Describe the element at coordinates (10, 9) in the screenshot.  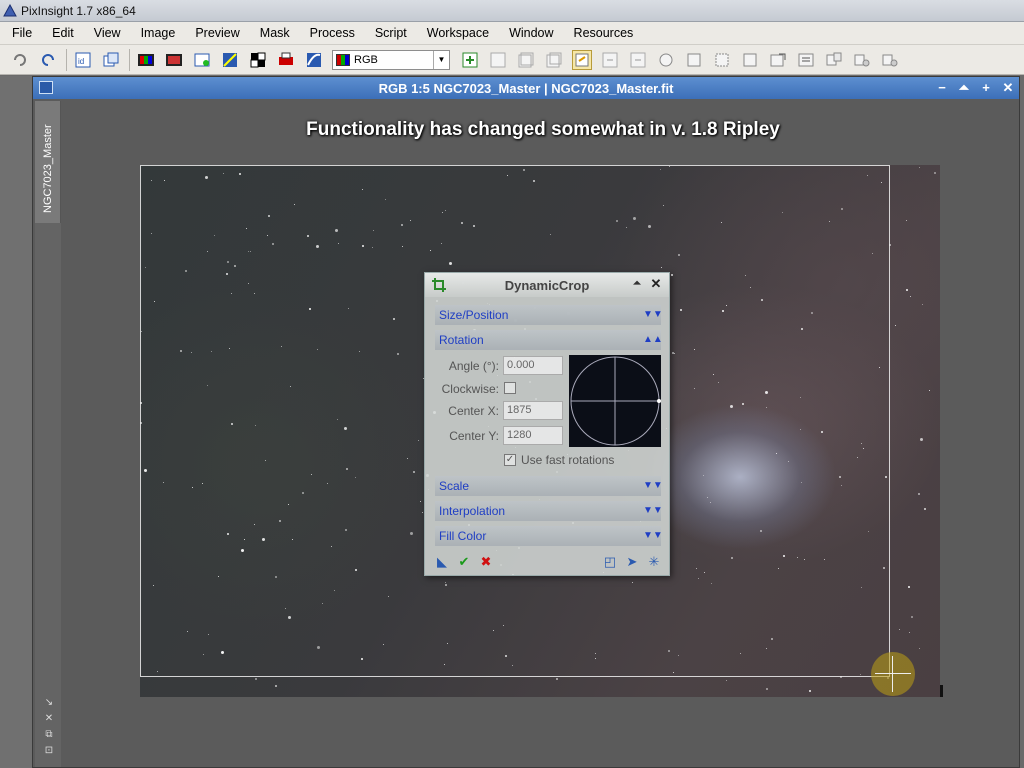
I see `pixinsight-logo-icon` at that location.